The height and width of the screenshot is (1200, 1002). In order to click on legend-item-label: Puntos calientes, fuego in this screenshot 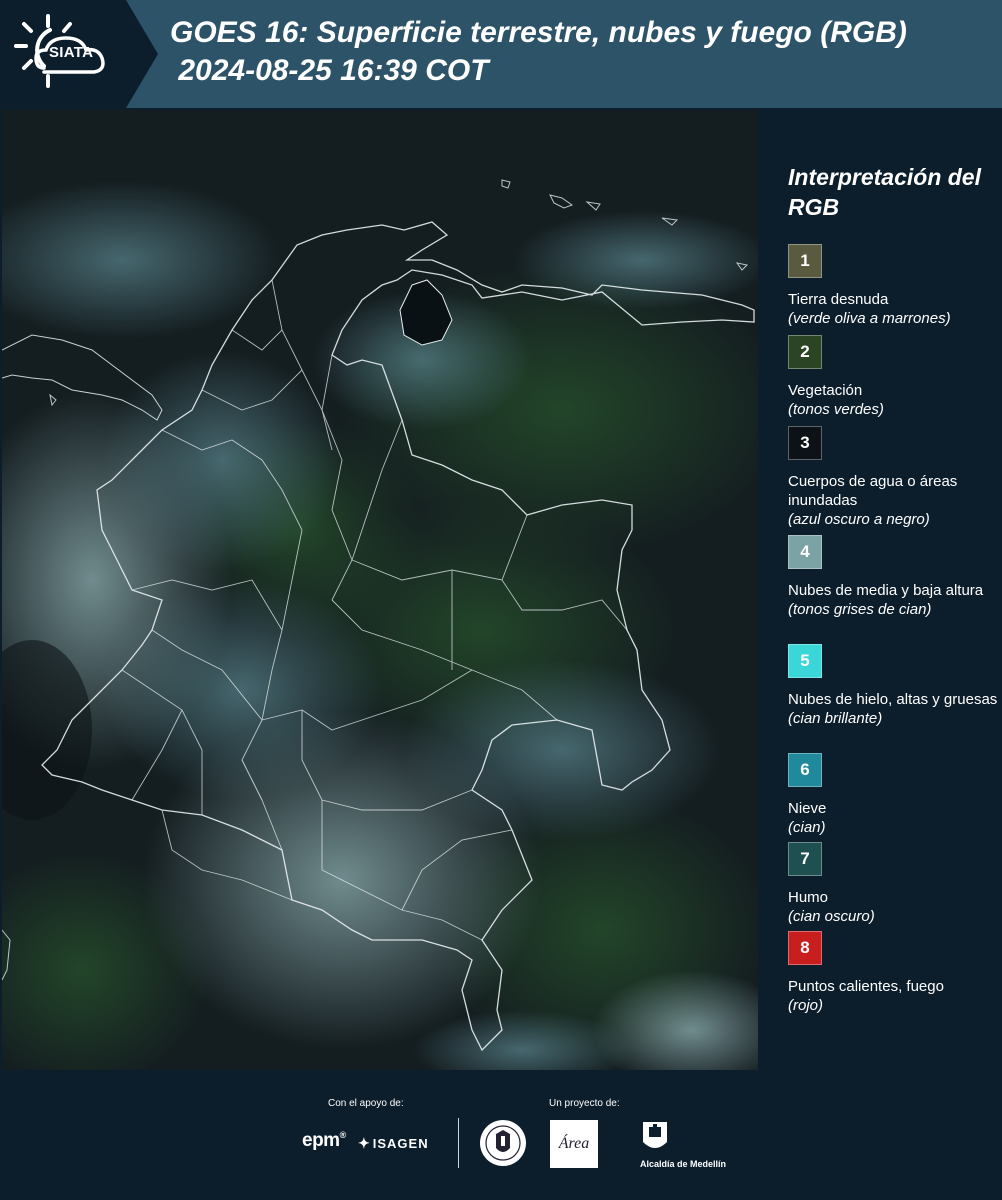, I will do `click(866, 986)`.